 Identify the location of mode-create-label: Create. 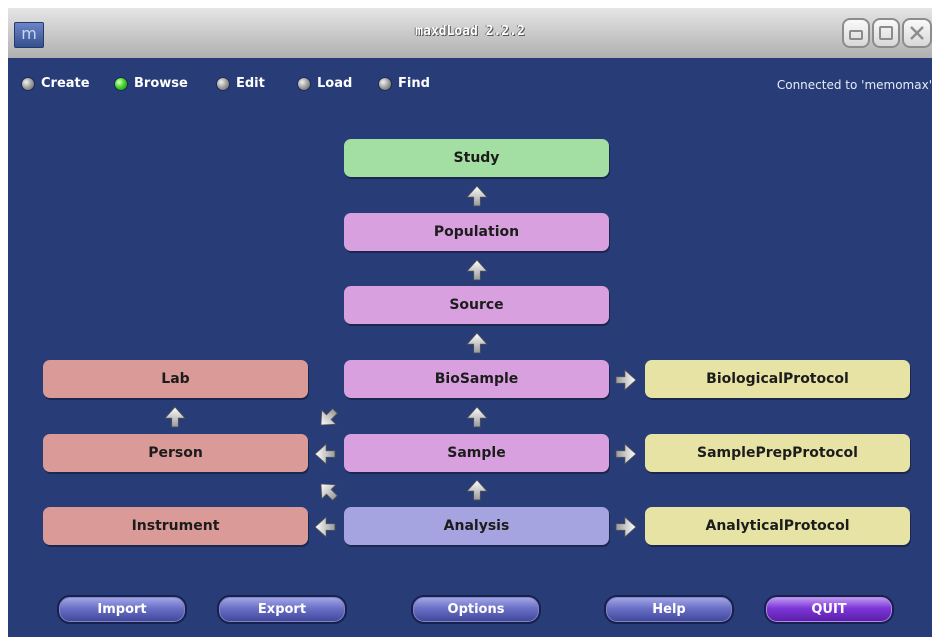
(65, 83).